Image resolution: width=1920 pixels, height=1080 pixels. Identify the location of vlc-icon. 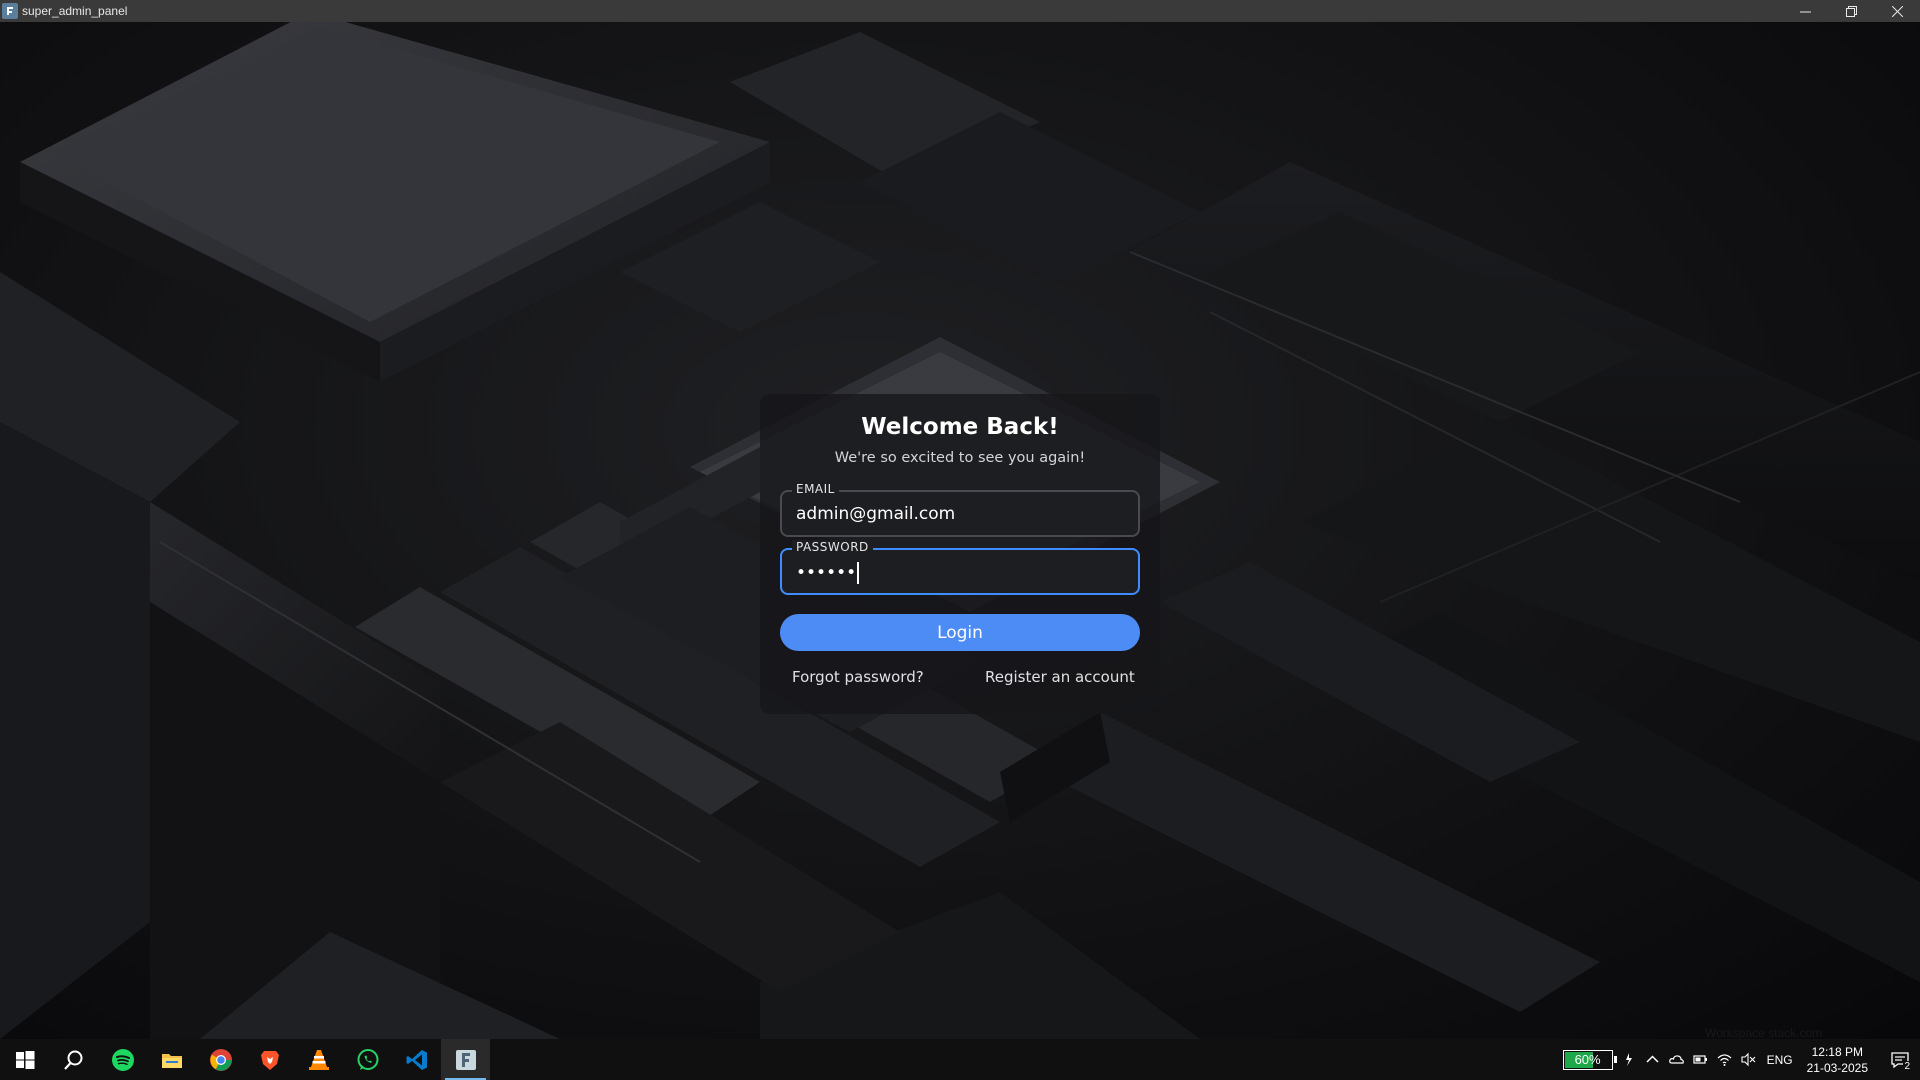
(318, 1059).